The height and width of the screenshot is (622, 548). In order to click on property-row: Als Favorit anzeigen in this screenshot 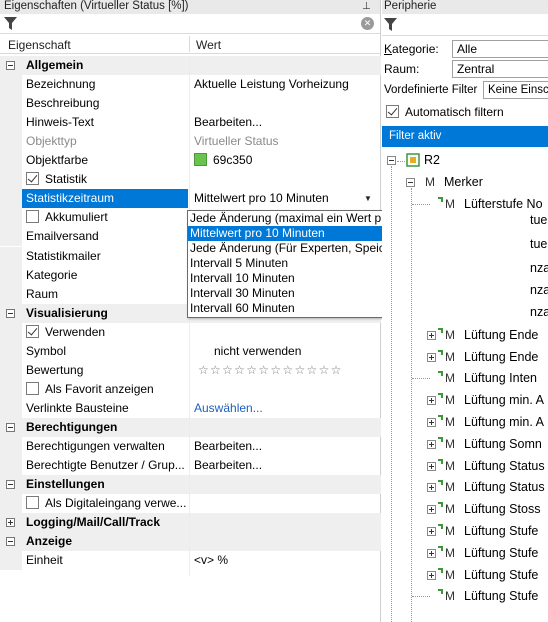, I will do `click(190, 389)`.